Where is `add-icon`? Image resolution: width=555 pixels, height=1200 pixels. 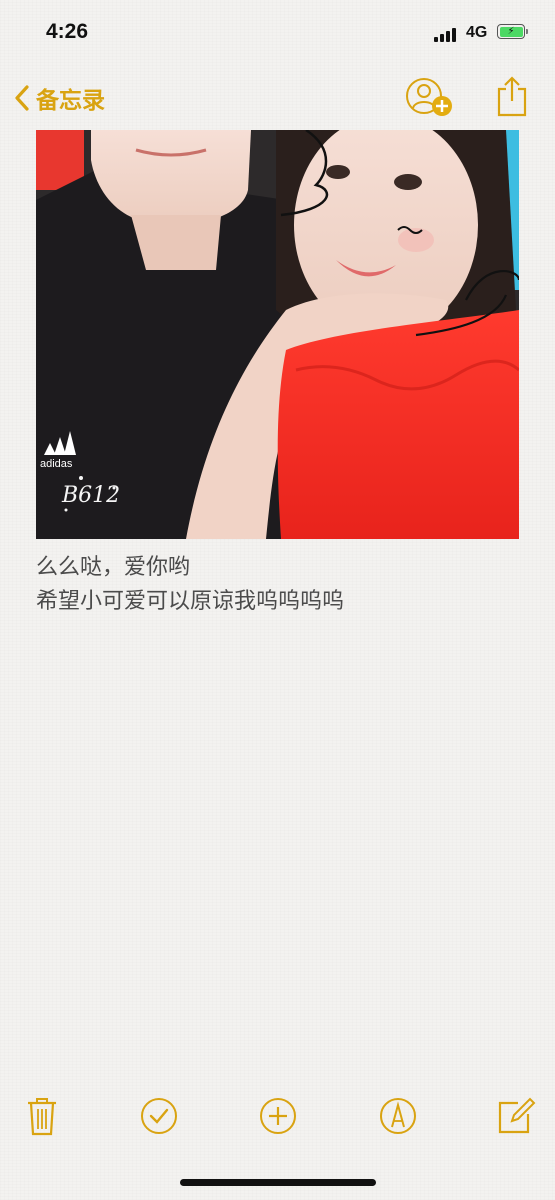 add-icon is located at coordinates (278, 1116).